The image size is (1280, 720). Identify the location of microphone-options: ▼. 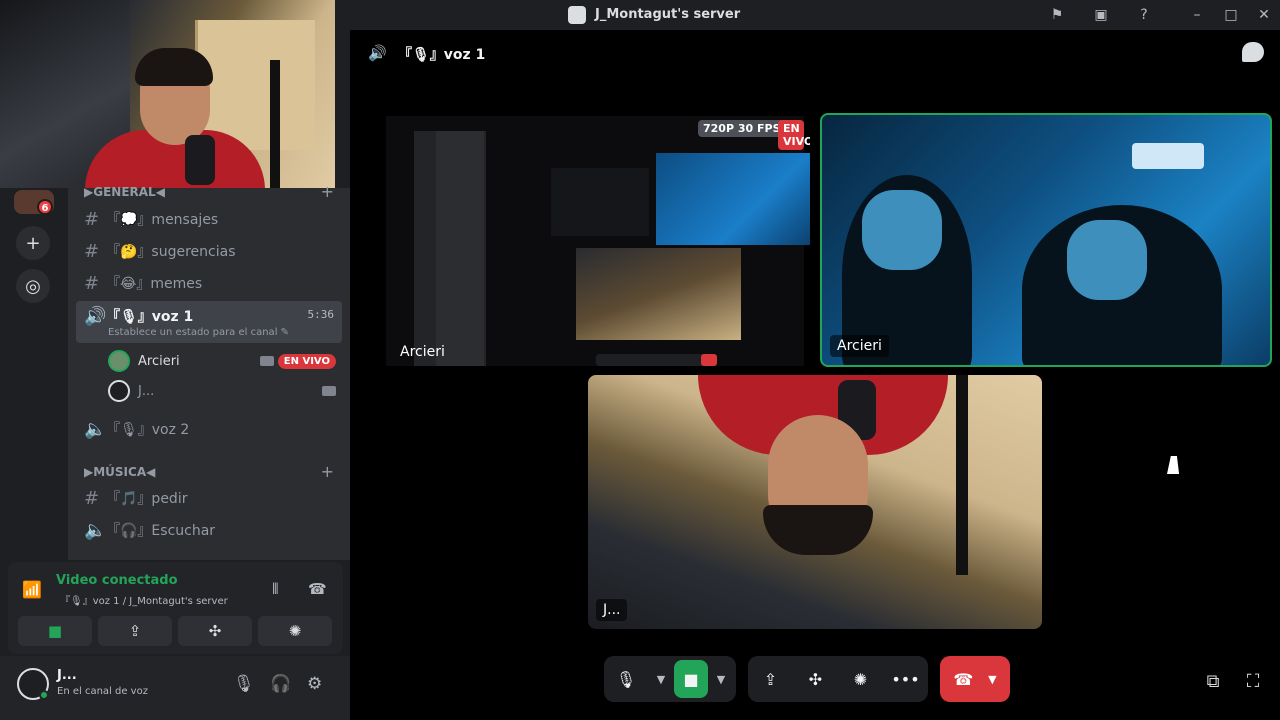
(661, 679).